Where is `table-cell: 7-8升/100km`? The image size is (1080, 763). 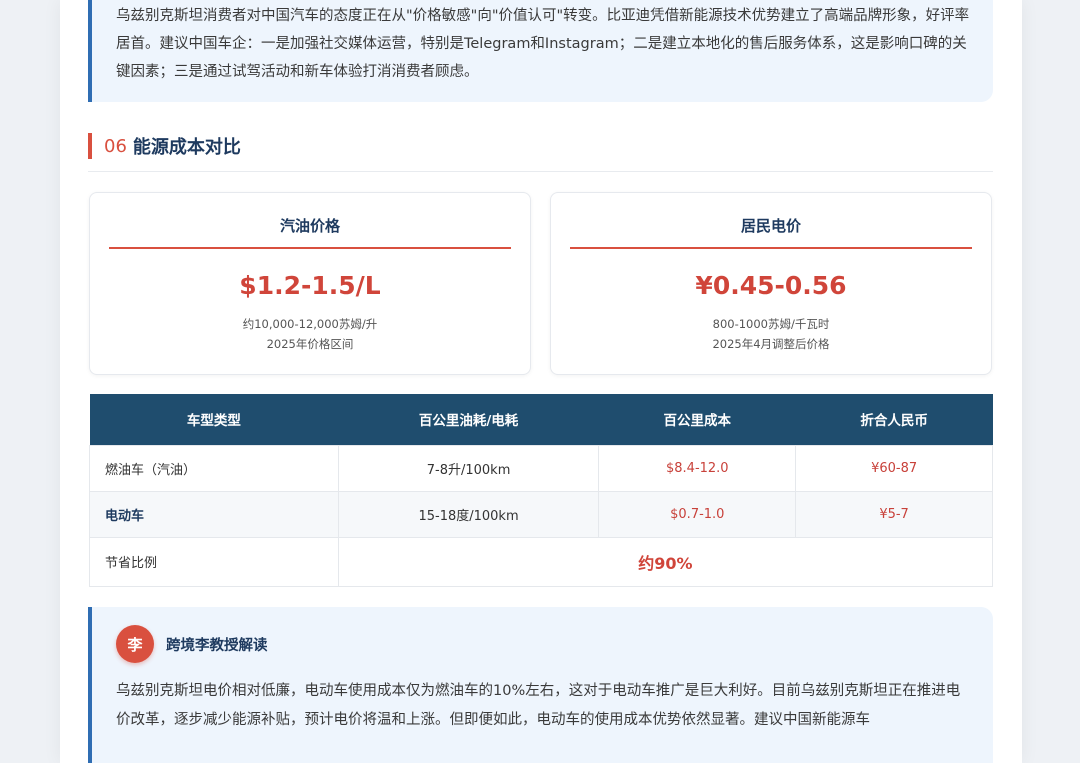 table-cell: 7-8升/100km is located at coordinates (468, 468).